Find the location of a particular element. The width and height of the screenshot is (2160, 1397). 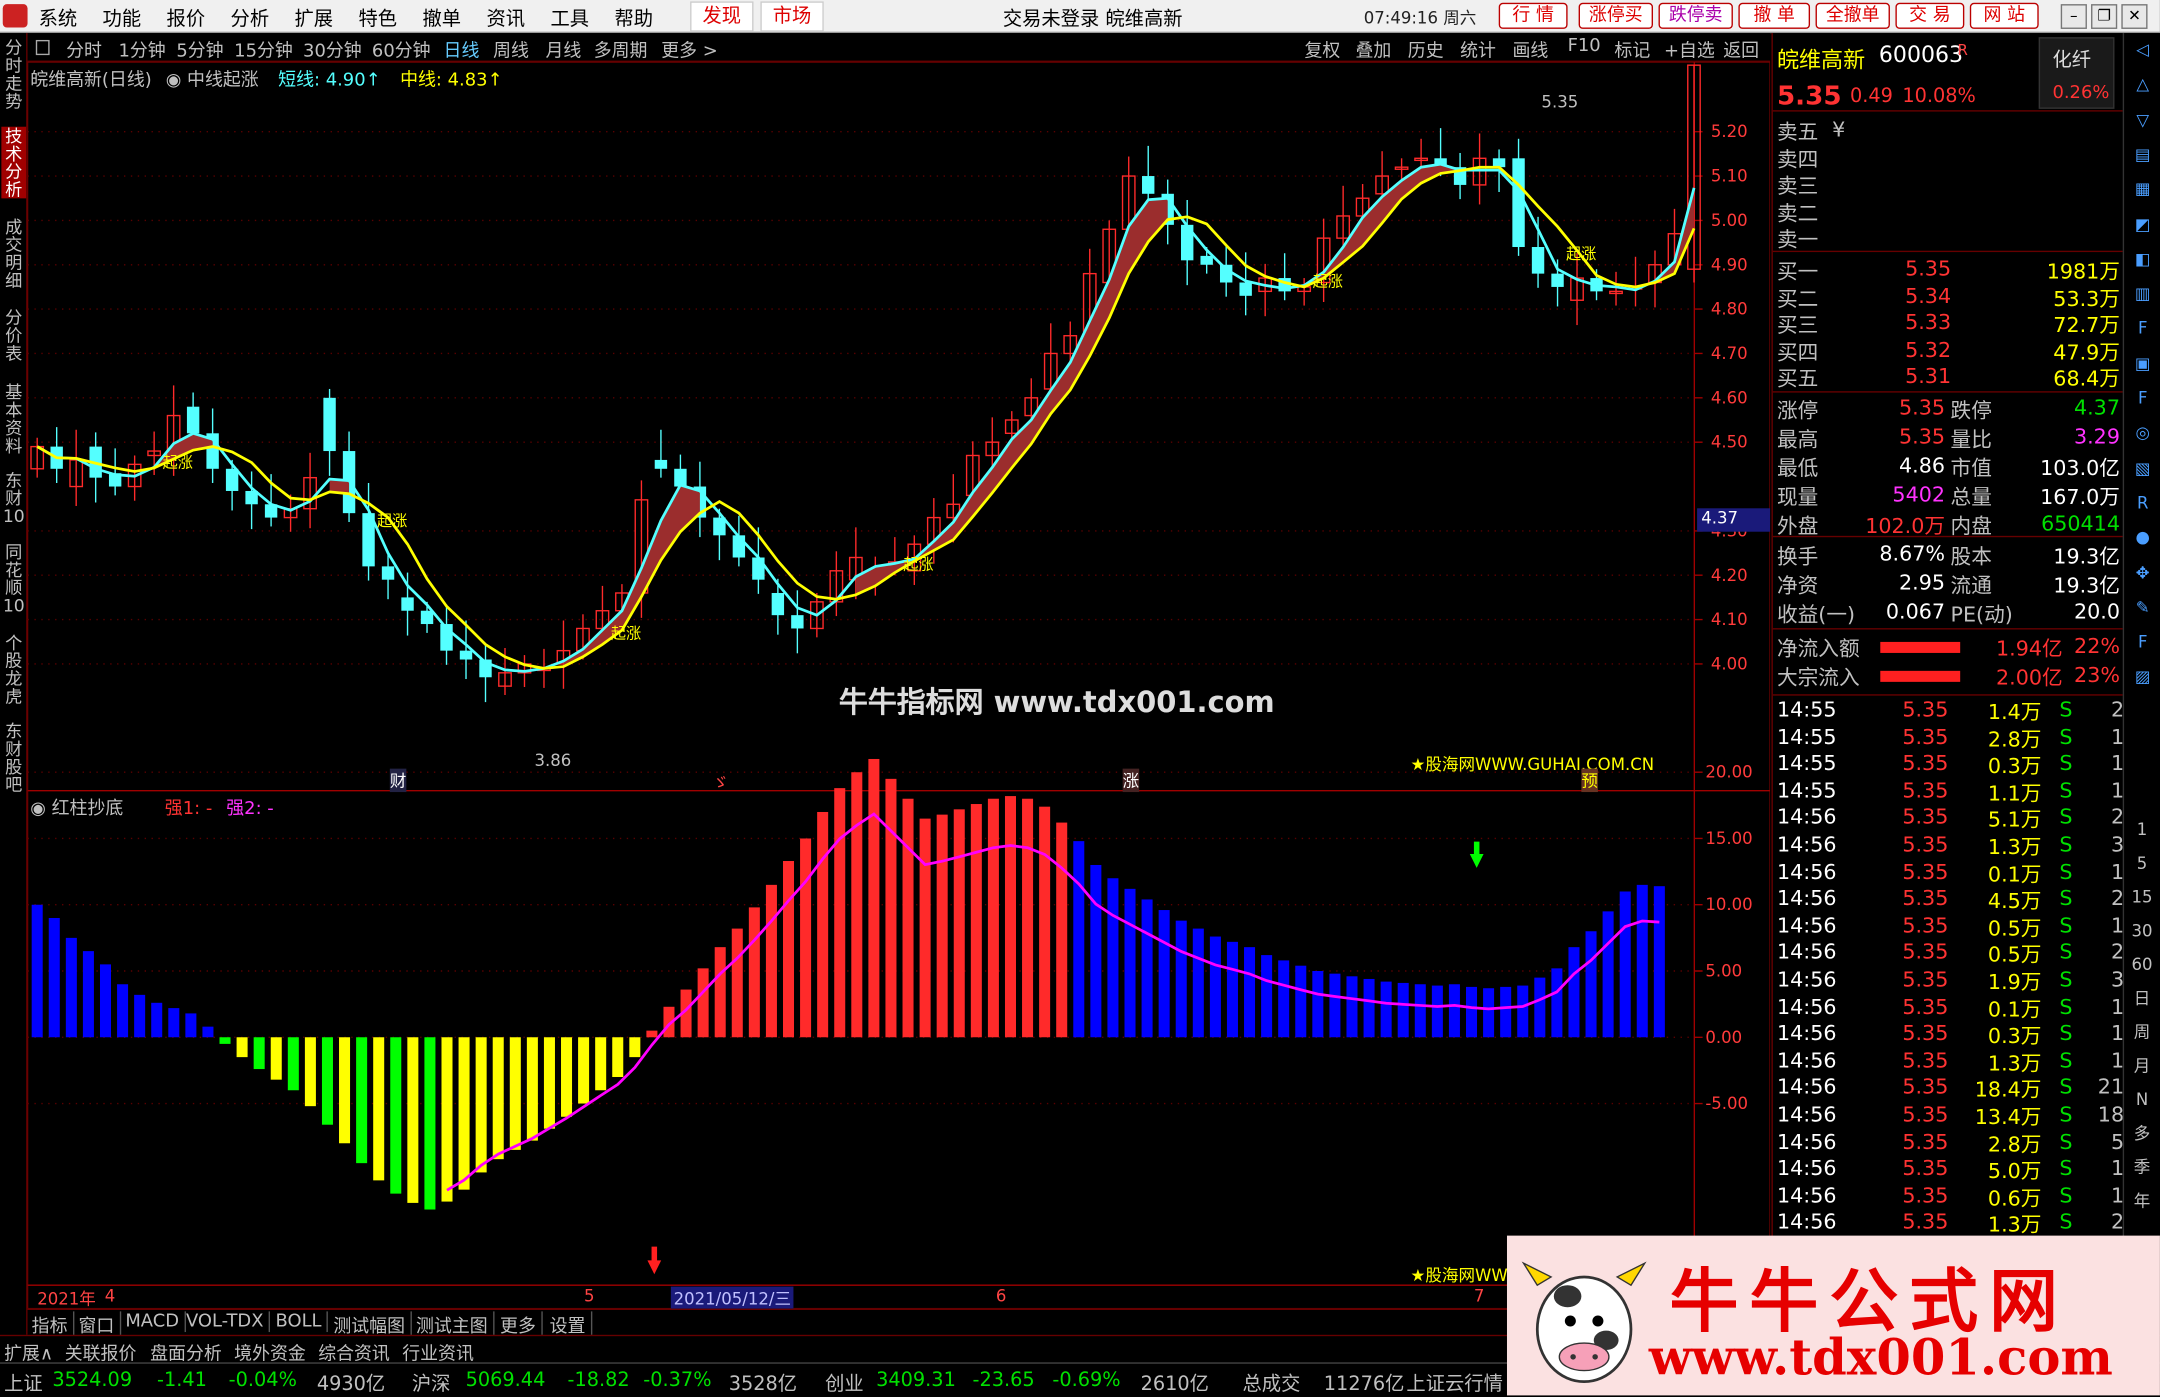

period-weekly: 周线 is located at coordinates (511, 49).